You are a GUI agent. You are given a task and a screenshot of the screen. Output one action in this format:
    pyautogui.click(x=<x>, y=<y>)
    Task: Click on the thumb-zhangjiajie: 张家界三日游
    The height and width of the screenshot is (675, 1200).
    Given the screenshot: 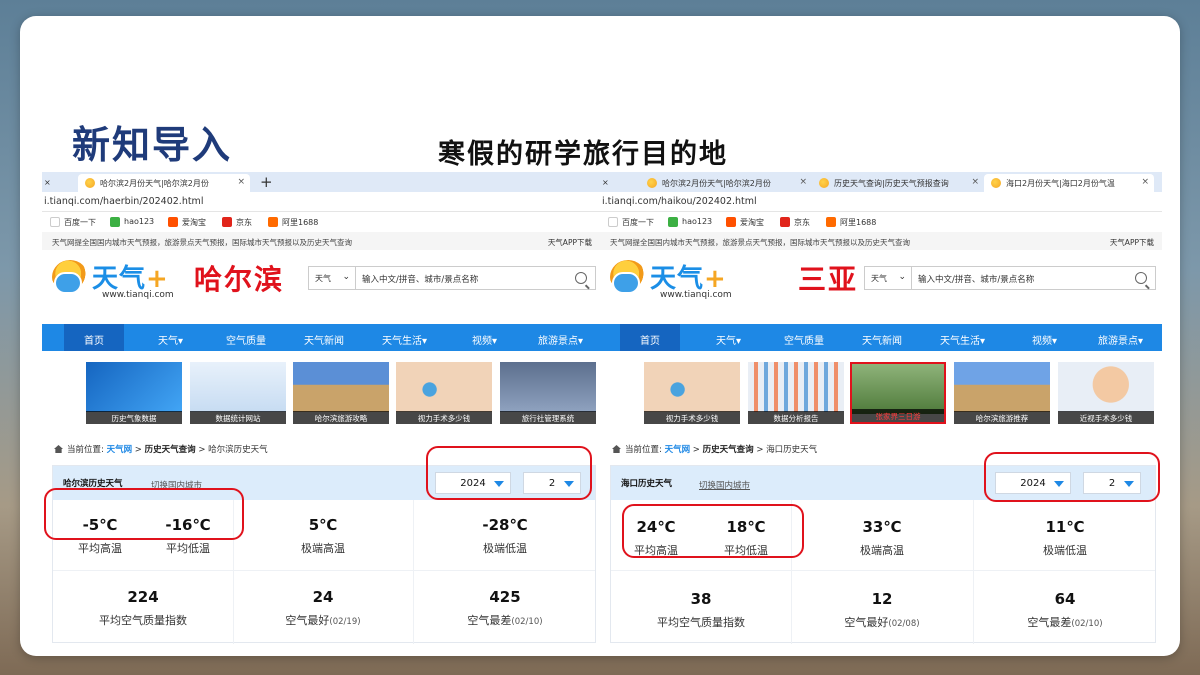 What is the action you would take?
    pyautogui.click(x=898, y=393)
    